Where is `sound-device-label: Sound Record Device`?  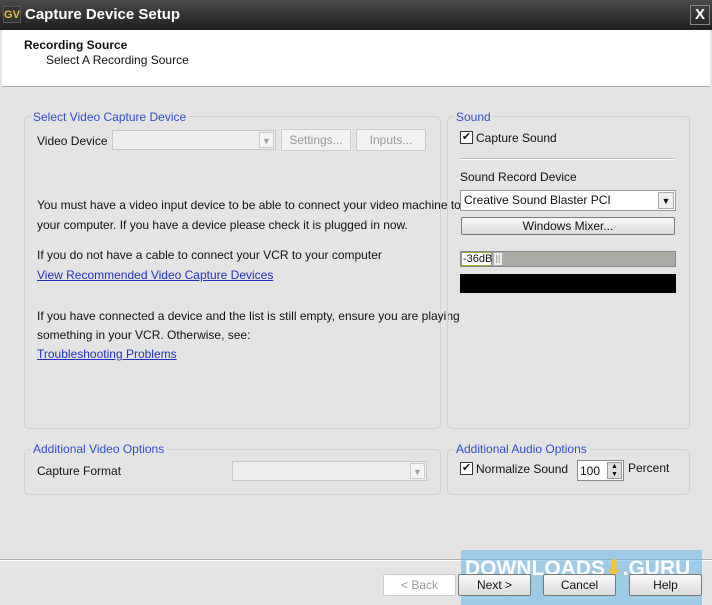 sound-device-label: Sound Record Device is located at coordinates (518, 177).